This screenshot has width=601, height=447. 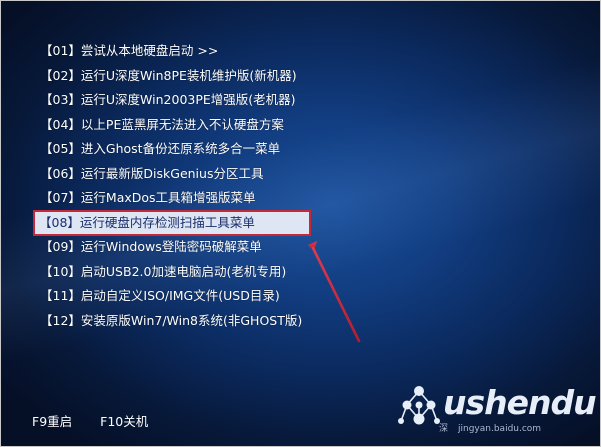 What do you see at coordinates (183, 125) in the screenshot?
I see `menu-item-04: 【04】以上PE蓝黑屏无法进入不认硬盘方案` at bounding box center [183, 125].